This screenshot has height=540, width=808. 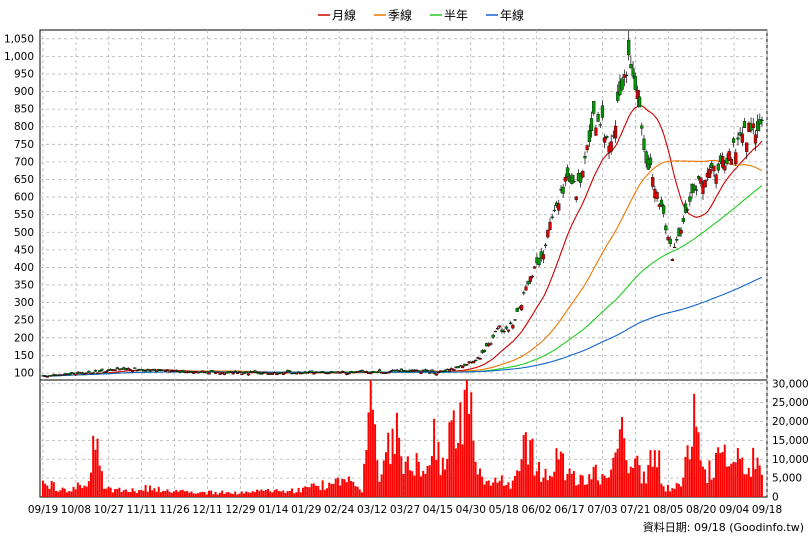 I want to click on date-tick-label: 01/14, so click(x=273, y=510).